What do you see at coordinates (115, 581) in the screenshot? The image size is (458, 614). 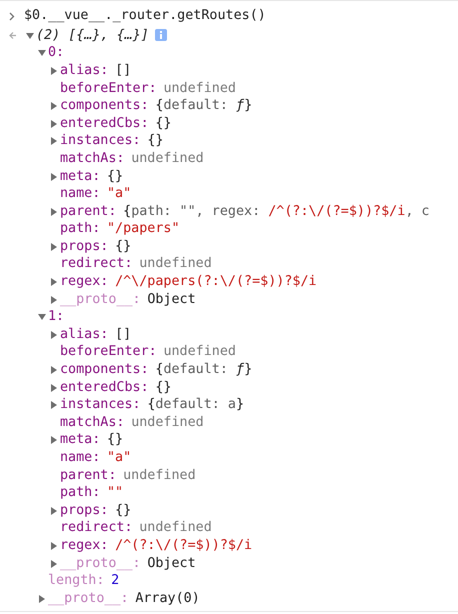 I see `property-value: 2` at bounding box center [115, 581].